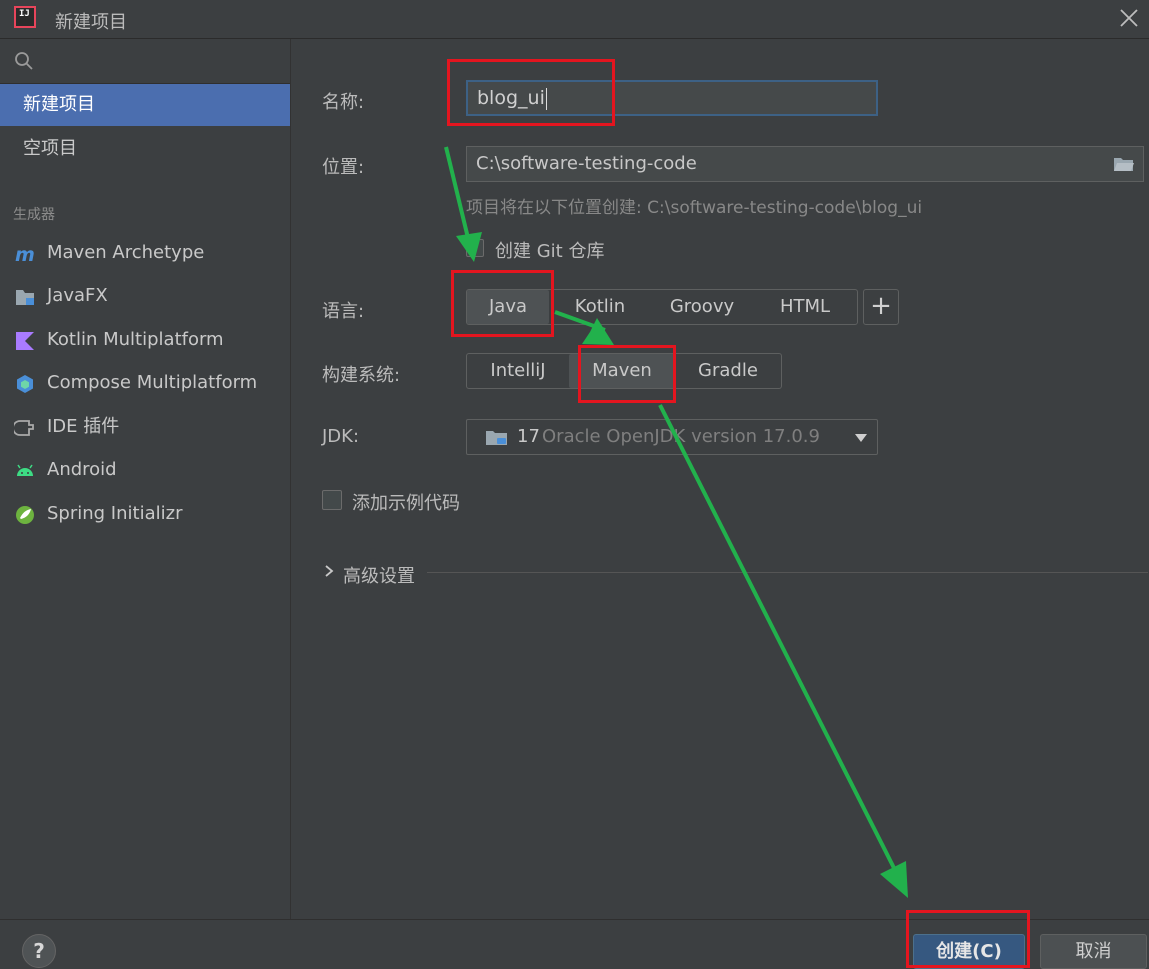  What do you see at coordinates (25, 17) in the screenshot?
I see `intellij-app-icon: IJ` at bounding box center [25, 17].